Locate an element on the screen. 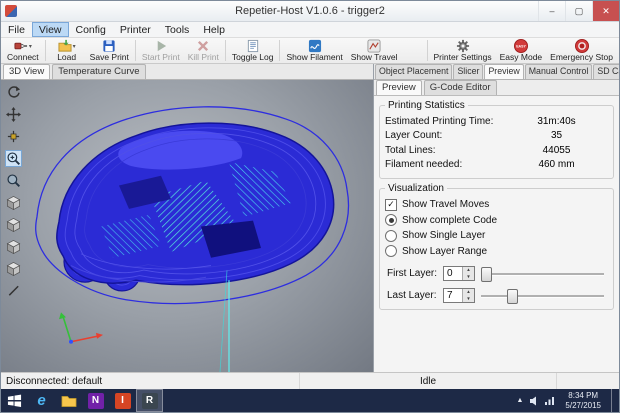  taskbar-app-repetier: R is located at coordinates (149, 400).